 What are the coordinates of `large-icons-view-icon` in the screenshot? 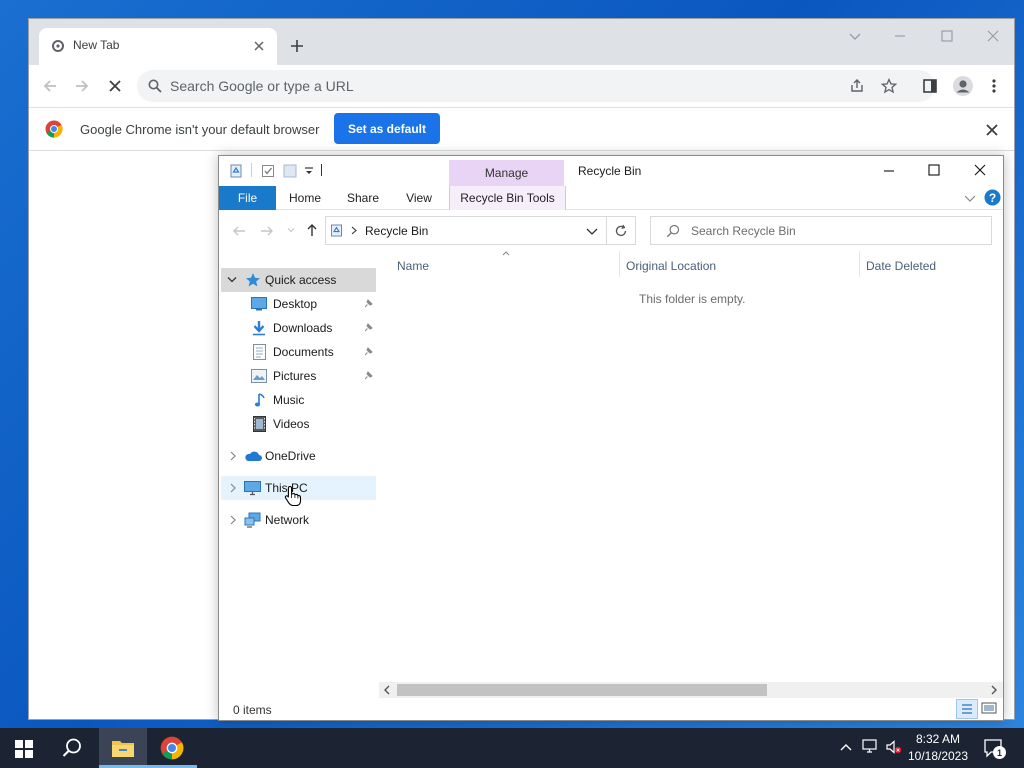 It's located at (989, 708).